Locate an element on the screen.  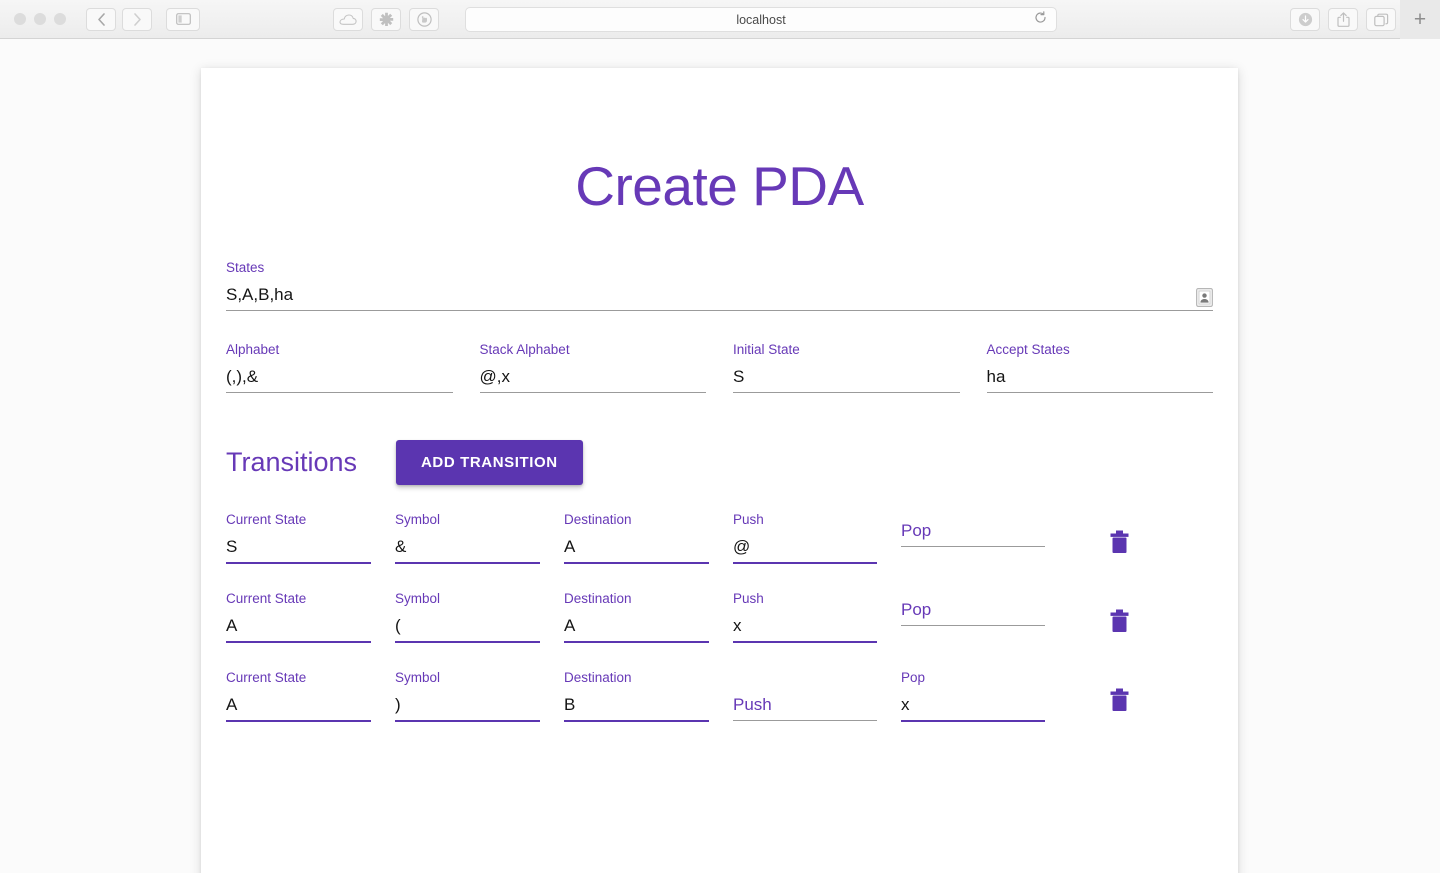
transition-push-label is located at coordinates (805, 678).